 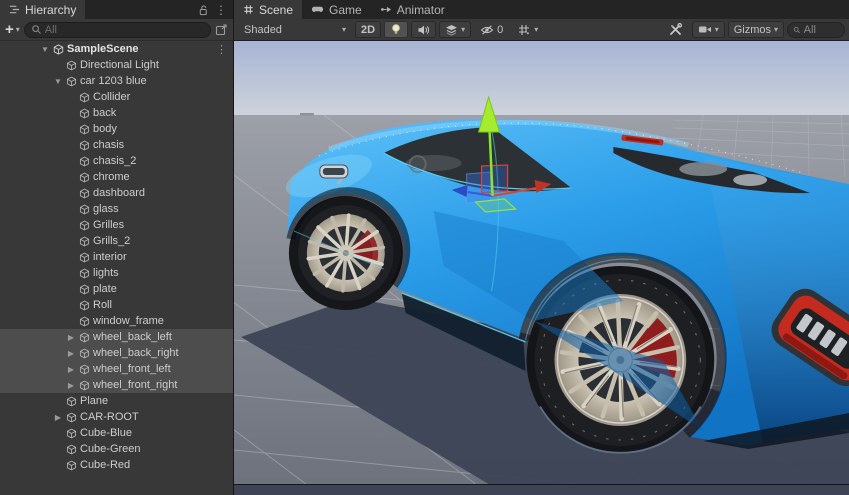 What do you see at coordinates (132, 337) in the screenshot?
I see `item-label: wheel_back_left` at bounding box center [132, 337].